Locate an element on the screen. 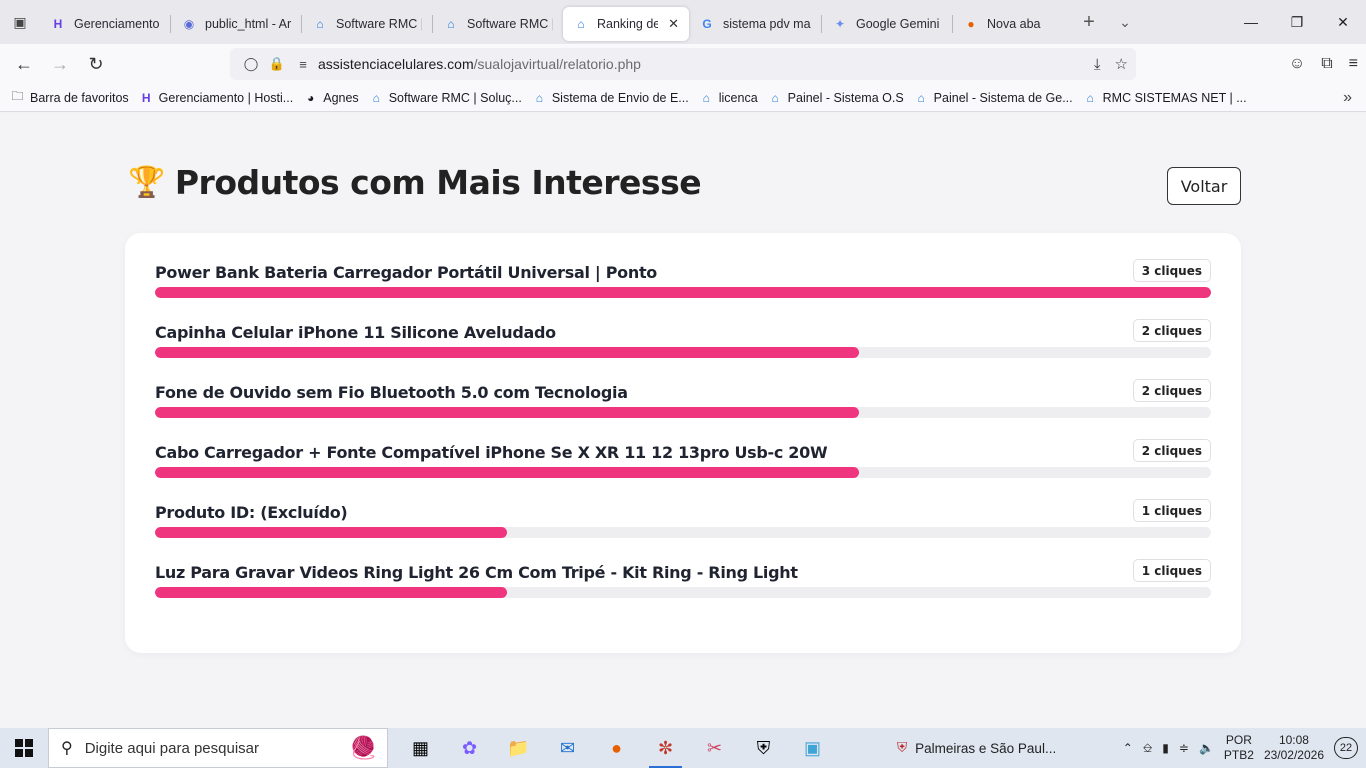 The height and width of the screenshot is (768, 1366). back-arrow-icon: ← is located at coordinates (24, 64).